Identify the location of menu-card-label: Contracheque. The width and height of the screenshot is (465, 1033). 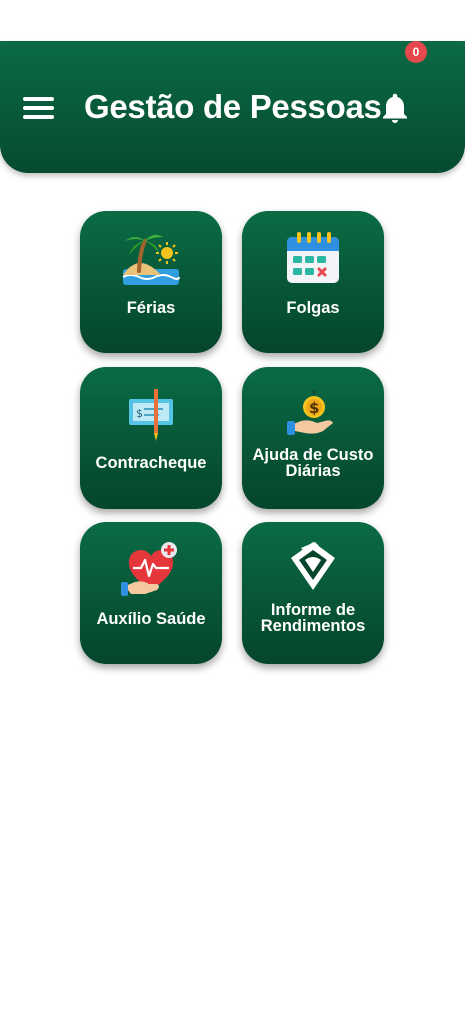
(151, 463).